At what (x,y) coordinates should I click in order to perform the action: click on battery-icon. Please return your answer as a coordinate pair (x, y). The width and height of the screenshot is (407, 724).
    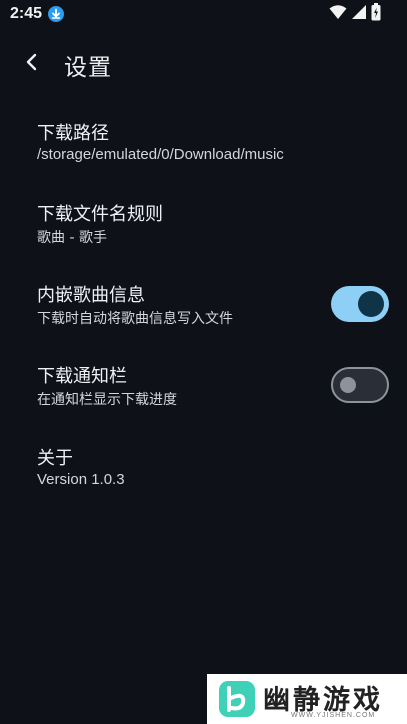
    Looking at the image, I should click on (376, 14).